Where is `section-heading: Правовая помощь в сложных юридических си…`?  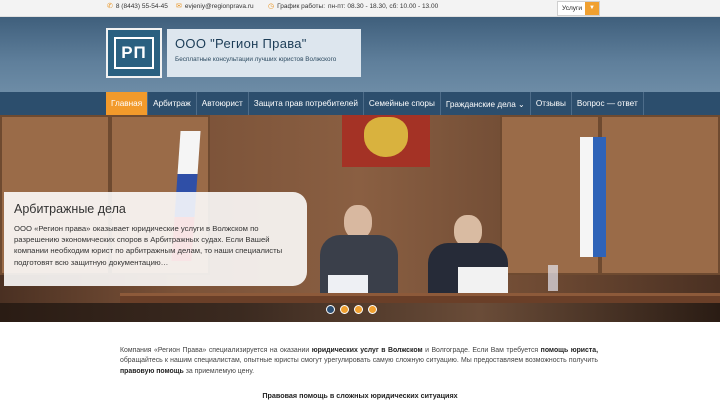
section-heading: Правовая помощь в сложных юридических си… is located at coordinates (360, 395).